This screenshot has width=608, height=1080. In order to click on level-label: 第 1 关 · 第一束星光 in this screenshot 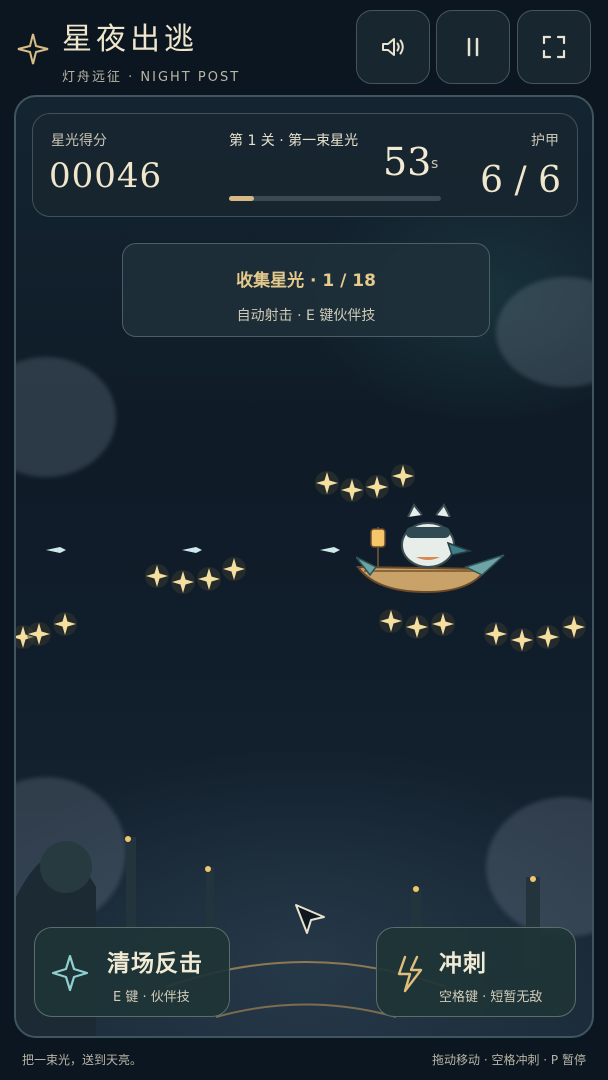, I will do `click(294, 141)`.